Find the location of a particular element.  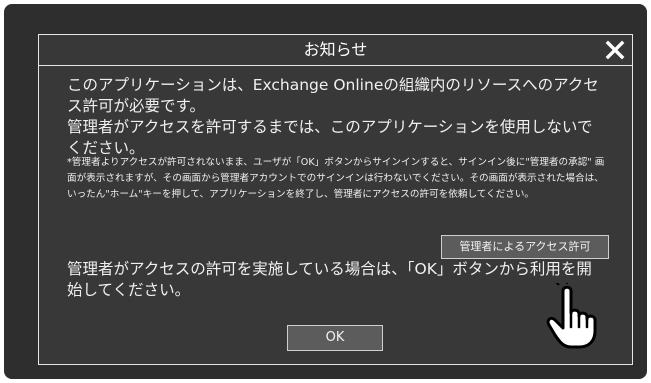

close-icon is located at coordinates (615, 50).